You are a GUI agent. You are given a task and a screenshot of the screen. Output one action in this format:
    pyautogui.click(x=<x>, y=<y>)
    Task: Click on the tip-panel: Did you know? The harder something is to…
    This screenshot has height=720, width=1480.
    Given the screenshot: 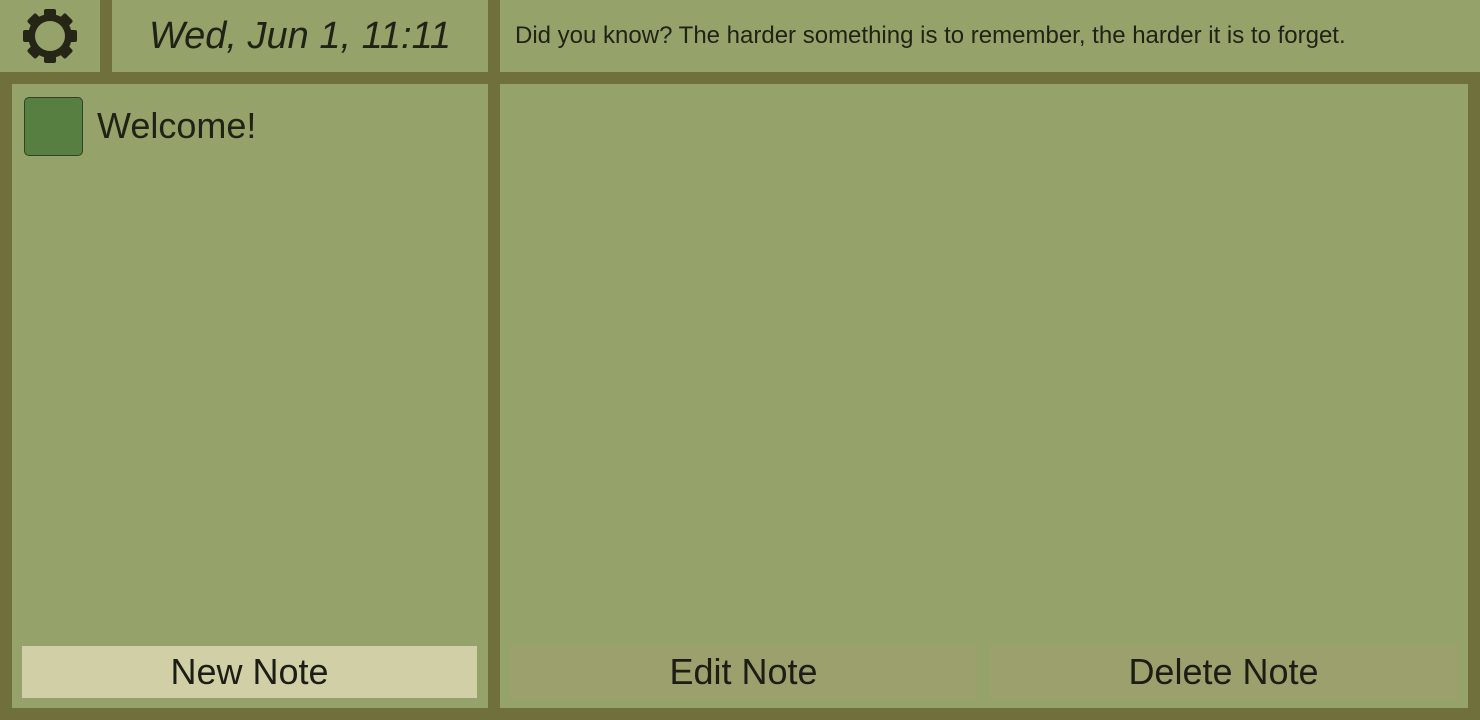 What is the action you would take?
    pyautogui.click(x=990, y=36)
    